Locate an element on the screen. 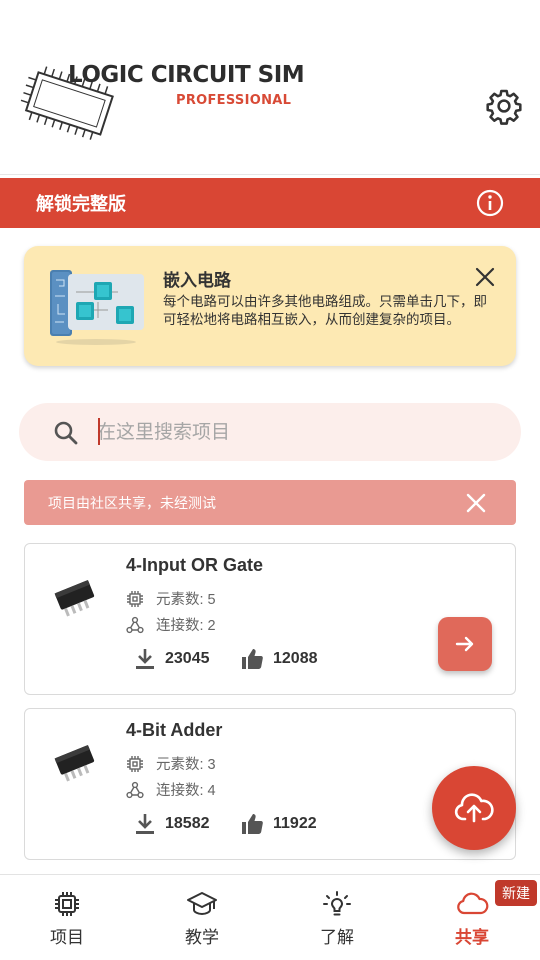 The image size is (540, 960). tip-title: 嵌入电路 is located at coordinates (197, 281).